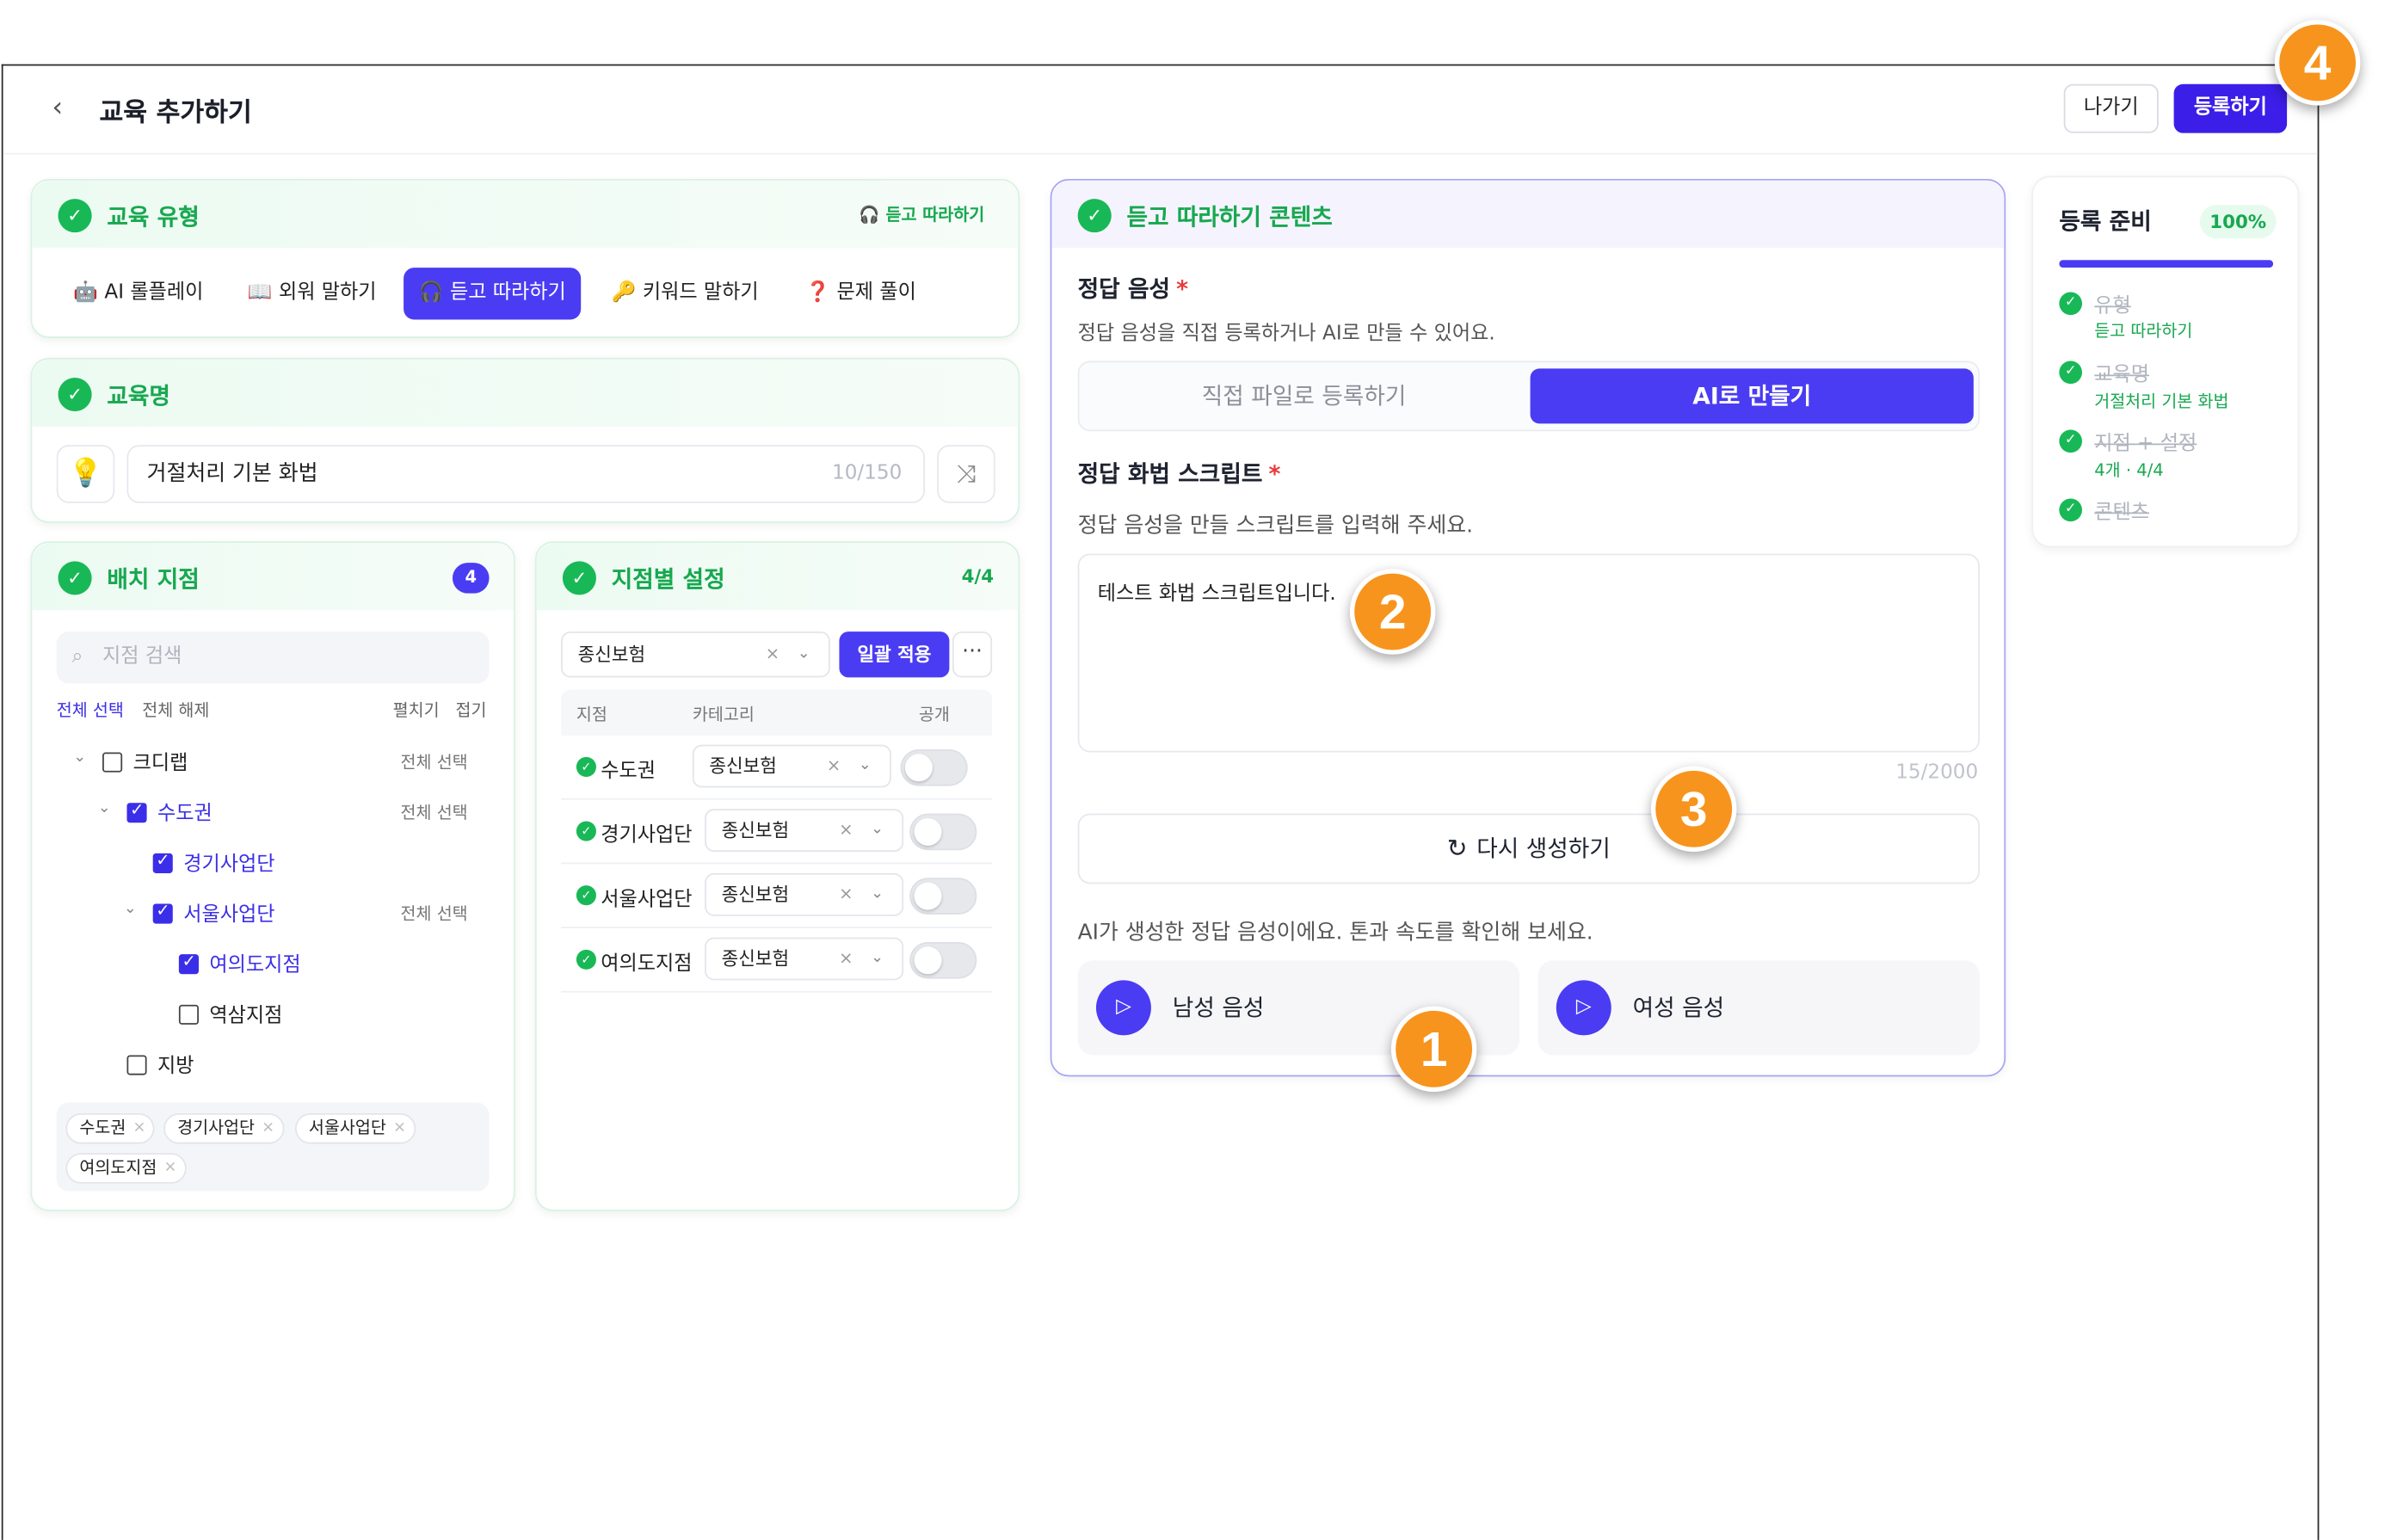 The image size is (2397, 1540). Describe the element at coordinates (86, 474) in the screenshot. I see `lightbulb-icon: 💡` at that location.